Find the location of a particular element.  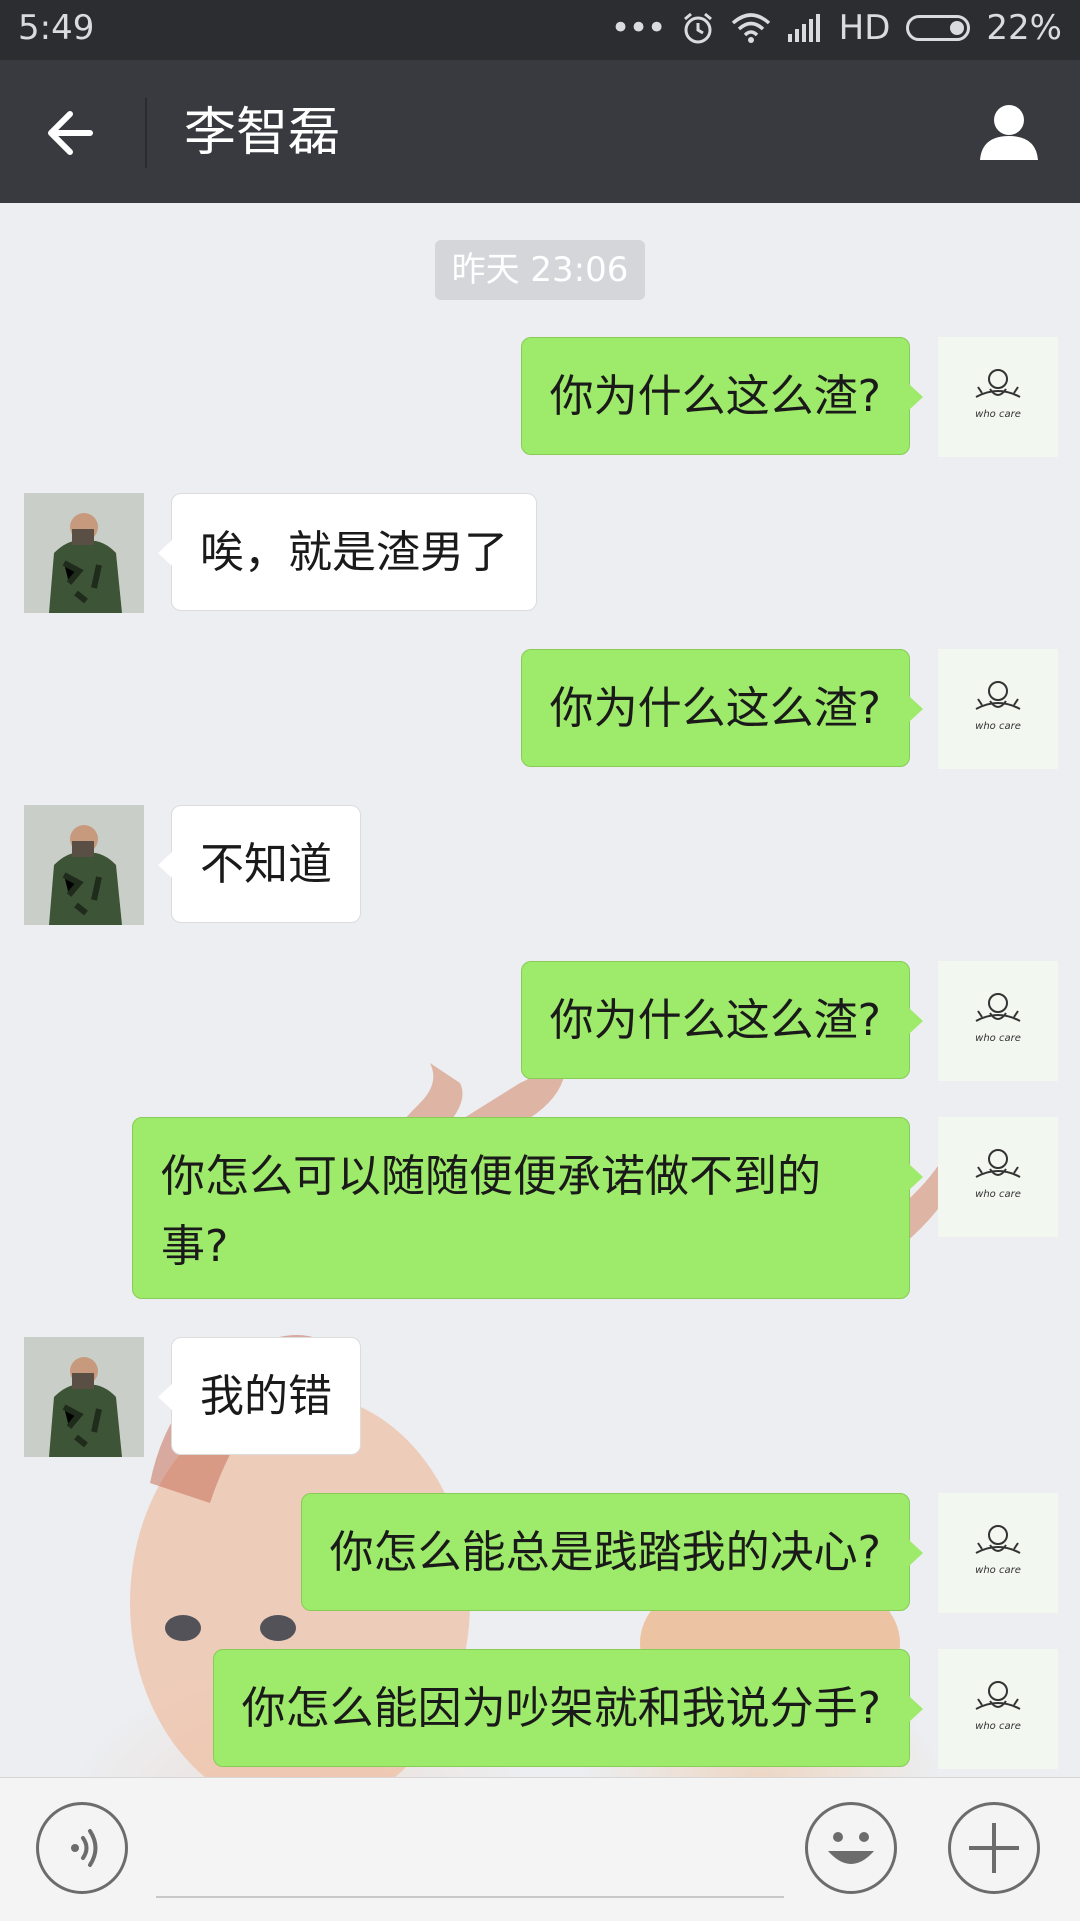

alarm-icon is located at coordinates (697, 28).